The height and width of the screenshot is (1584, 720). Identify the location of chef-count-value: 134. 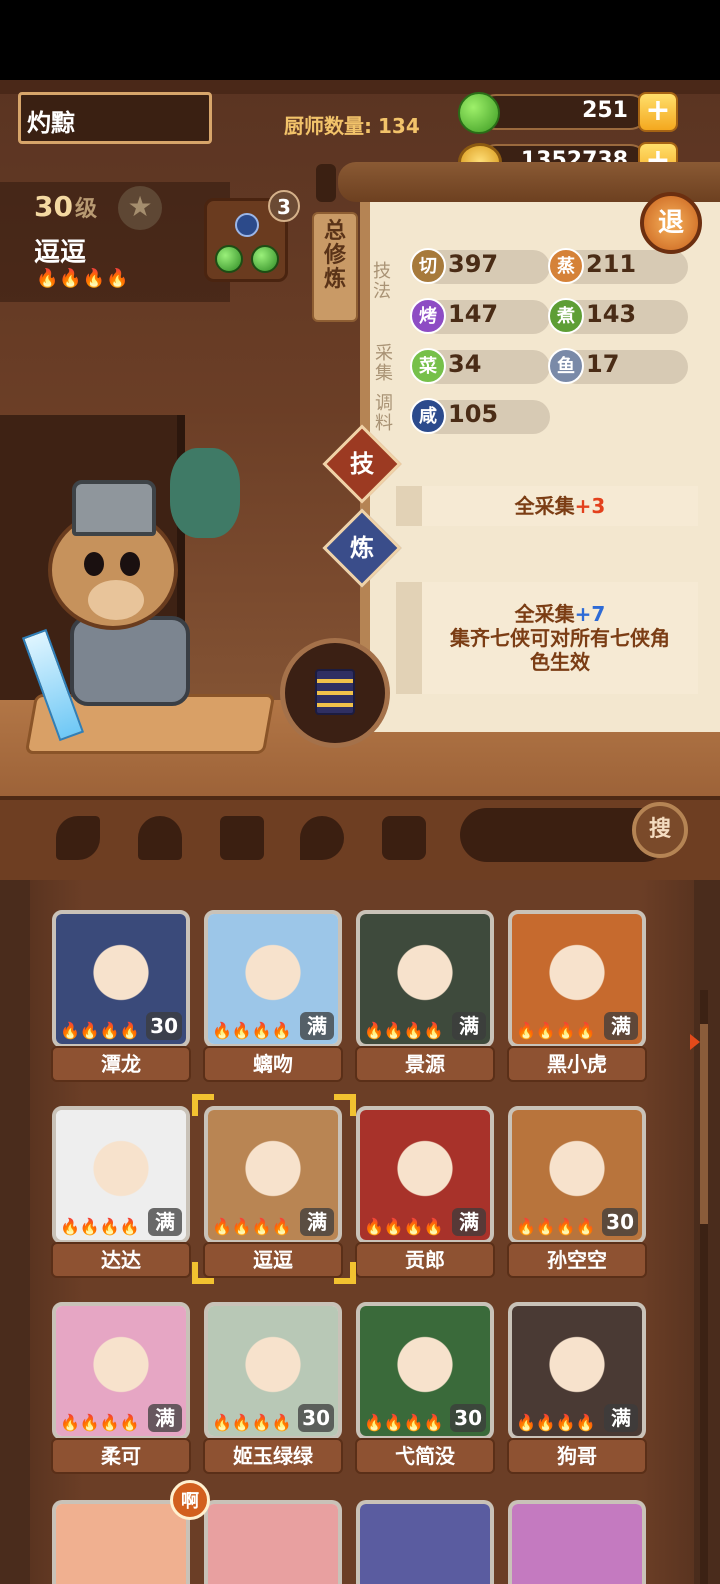
(399, 126).